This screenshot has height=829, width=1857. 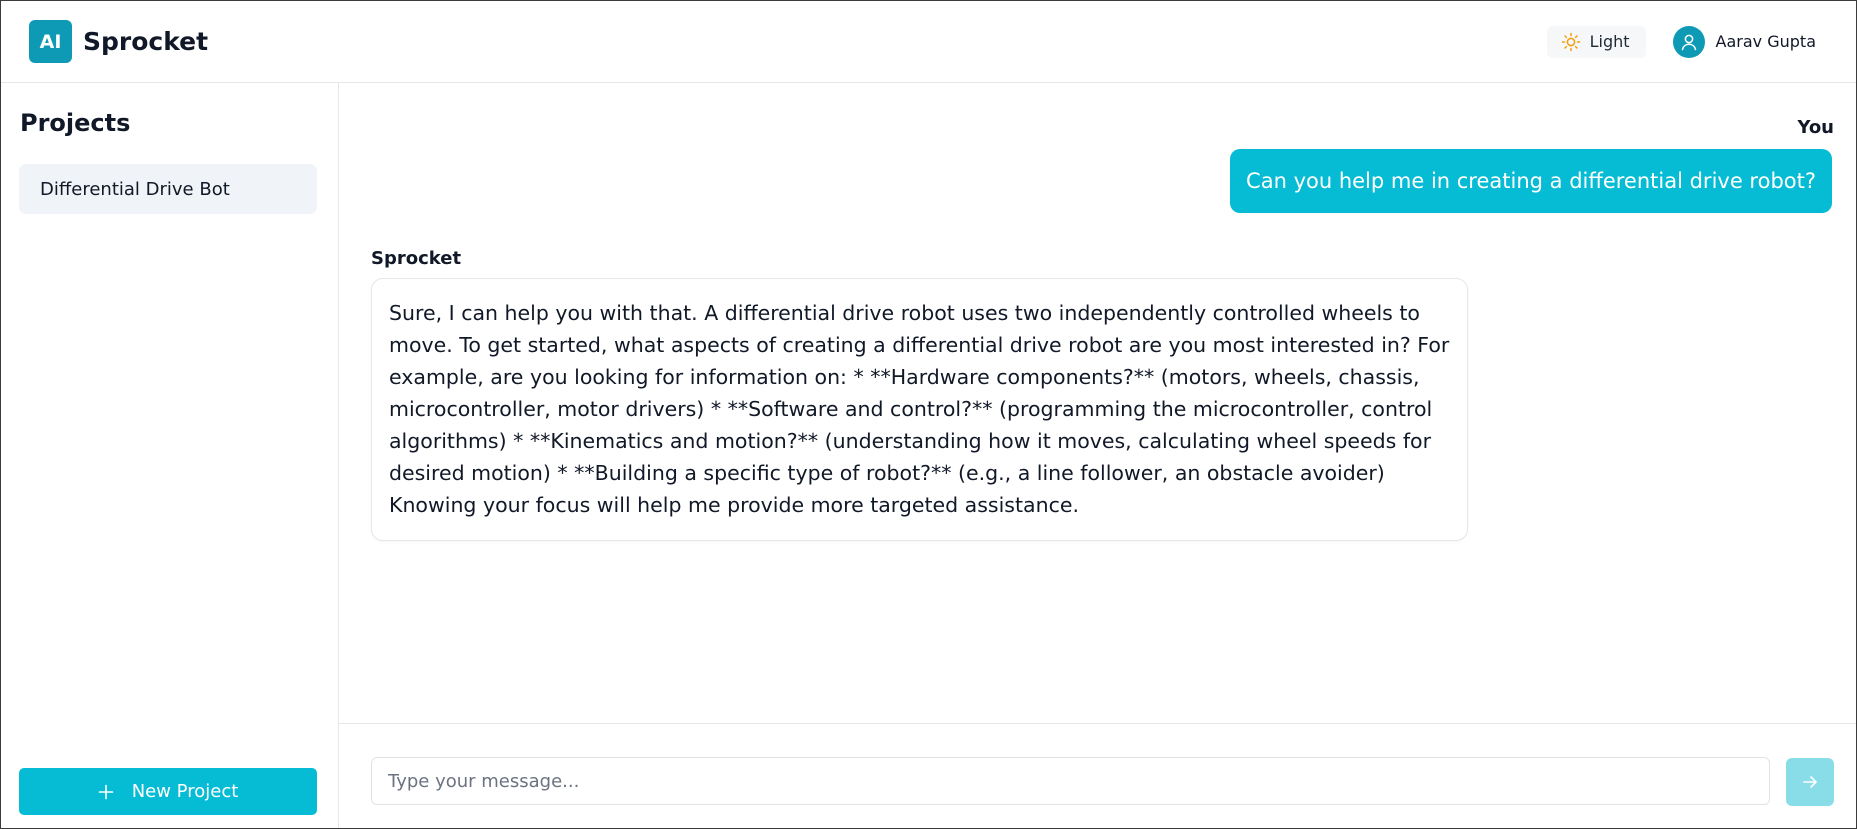 What do you see at coordinates (146, 41) in the screenshot?
I see `app-name: Sprocket` at bounding box center [146, 41].